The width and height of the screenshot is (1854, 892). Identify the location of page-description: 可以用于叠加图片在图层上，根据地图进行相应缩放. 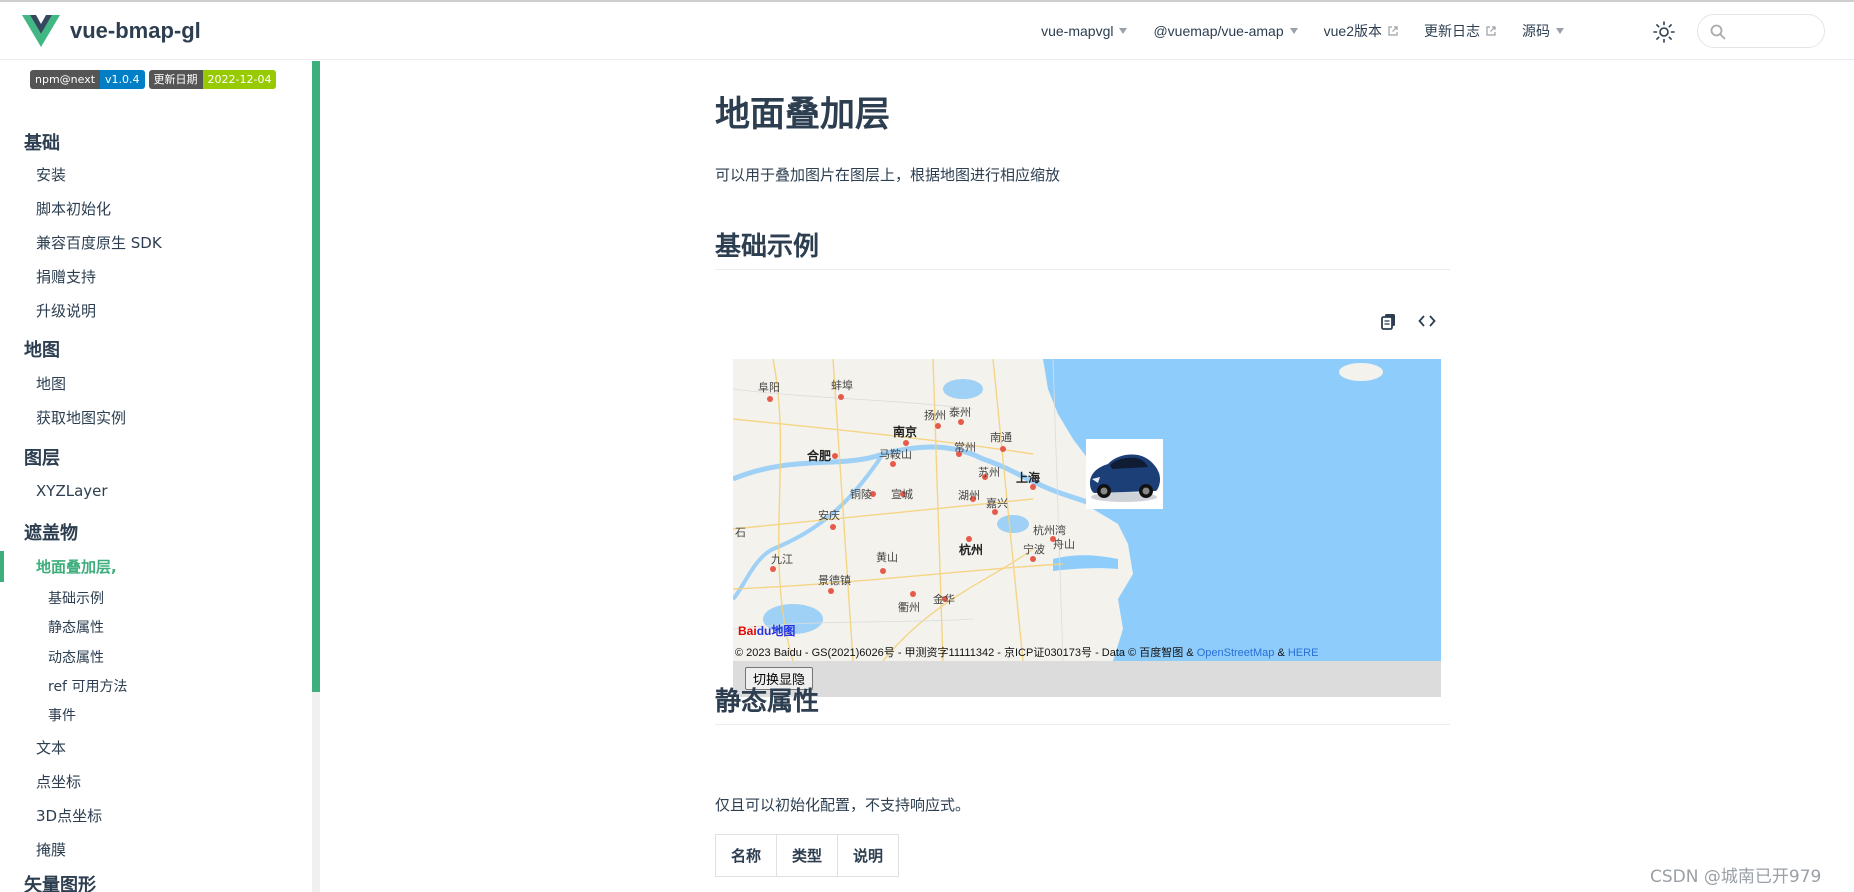
(888, 175).